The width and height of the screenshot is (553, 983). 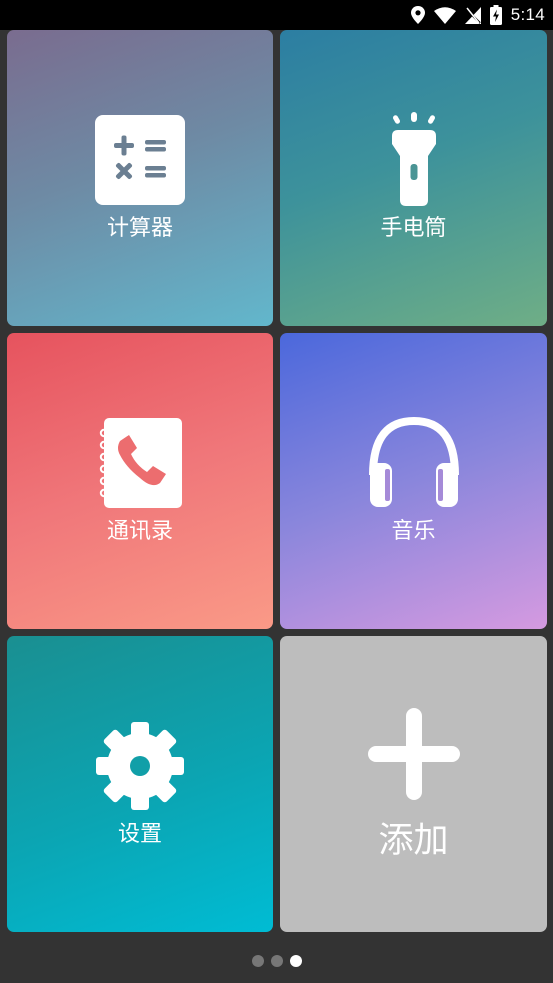 What do you see at coordinates (140, 766) in the screenshot?
I see `gear-icon` at bounding box center [140, 766].